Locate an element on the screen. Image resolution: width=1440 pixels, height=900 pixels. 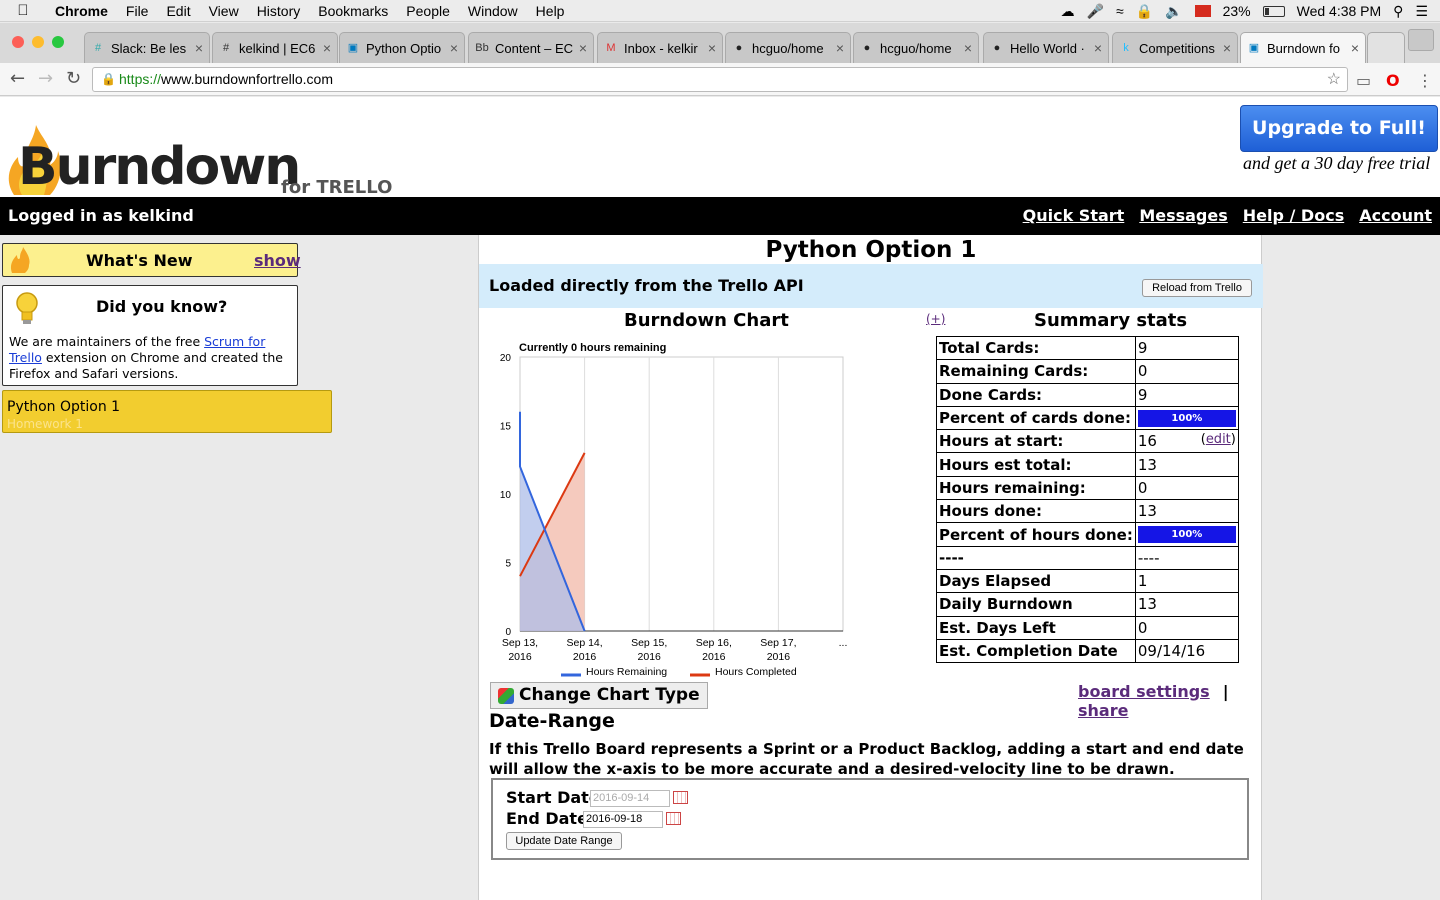
spotlight-icon: ⚲ is located at coordinates (1398, 11).